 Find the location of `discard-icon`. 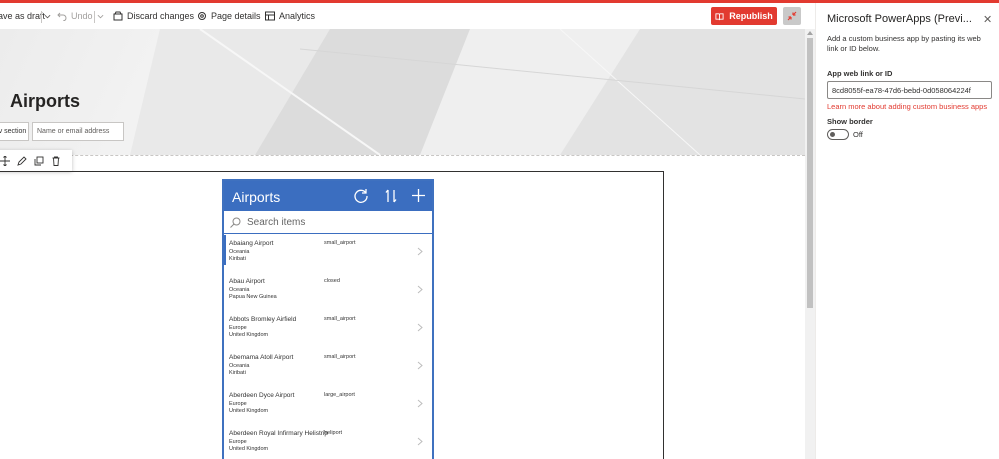

discard-icon is located at coordinates (118, 16).